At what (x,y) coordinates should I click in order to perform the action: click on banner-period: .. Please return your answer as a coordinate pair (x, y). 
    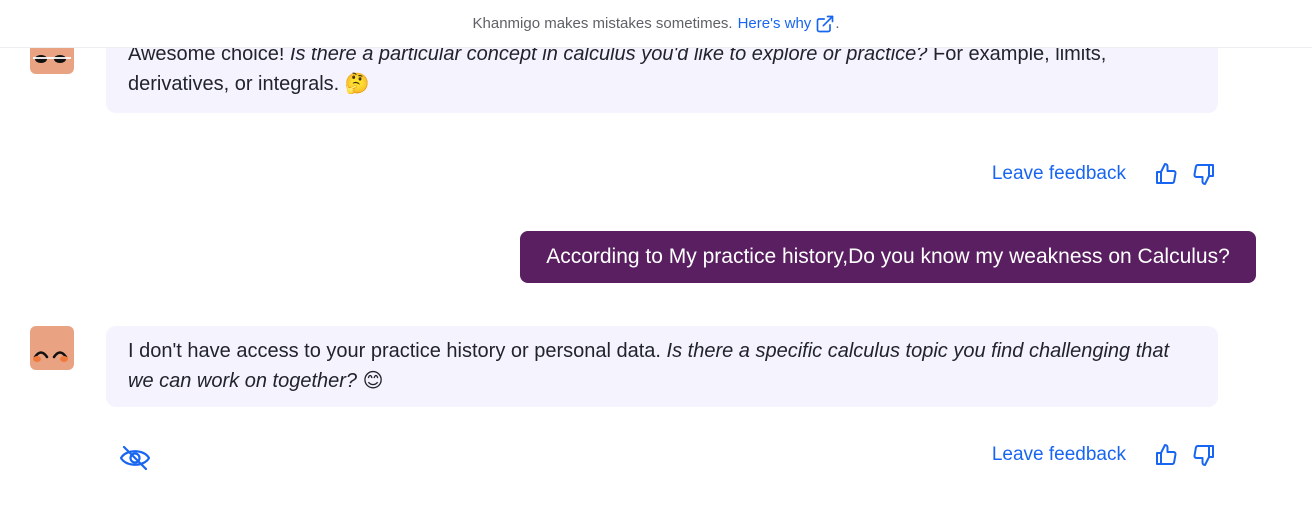
    Looking at the image, I should click on (837, 23).